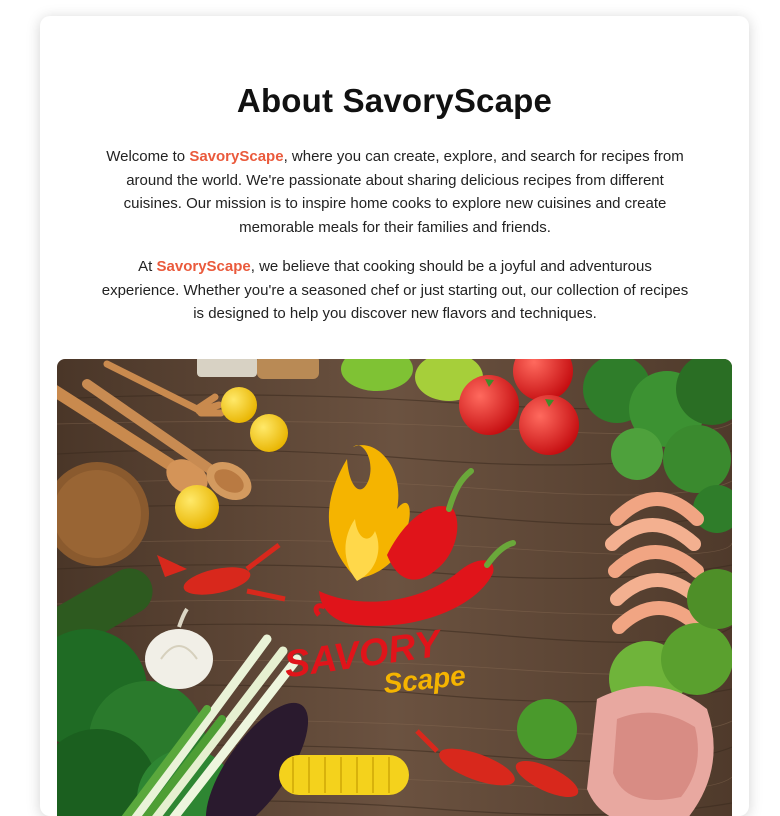 The image size is (780, 816). What do you see at coordinates (148, 156) in the screenshot?
I see `intro-text-before: Welcome to` at bounding box center [148, 156].